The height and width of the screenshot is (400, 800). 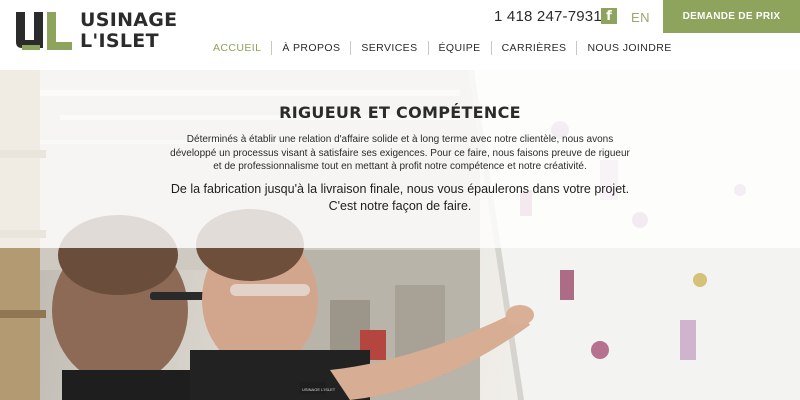 I want to click on hero-title: RIGUEUR ET COMPÉTENCE, so click(x=400, y=112).